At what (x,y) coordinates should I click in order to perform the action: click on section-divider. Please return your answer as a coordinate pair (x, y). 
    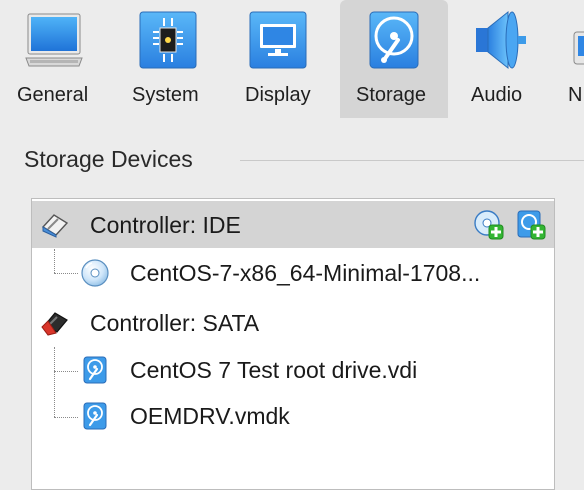
    Looking at the image, I should click on (412, 160).